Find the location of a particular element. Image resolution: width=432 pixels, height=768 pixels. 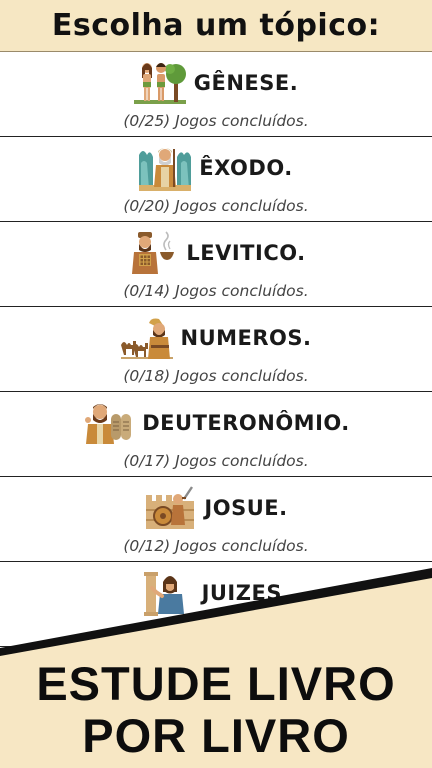

topic-item-deuteronomy: DEUTERONÔMIO. (0/17) Jogos concluídos. is located at coordinates (216, 434).